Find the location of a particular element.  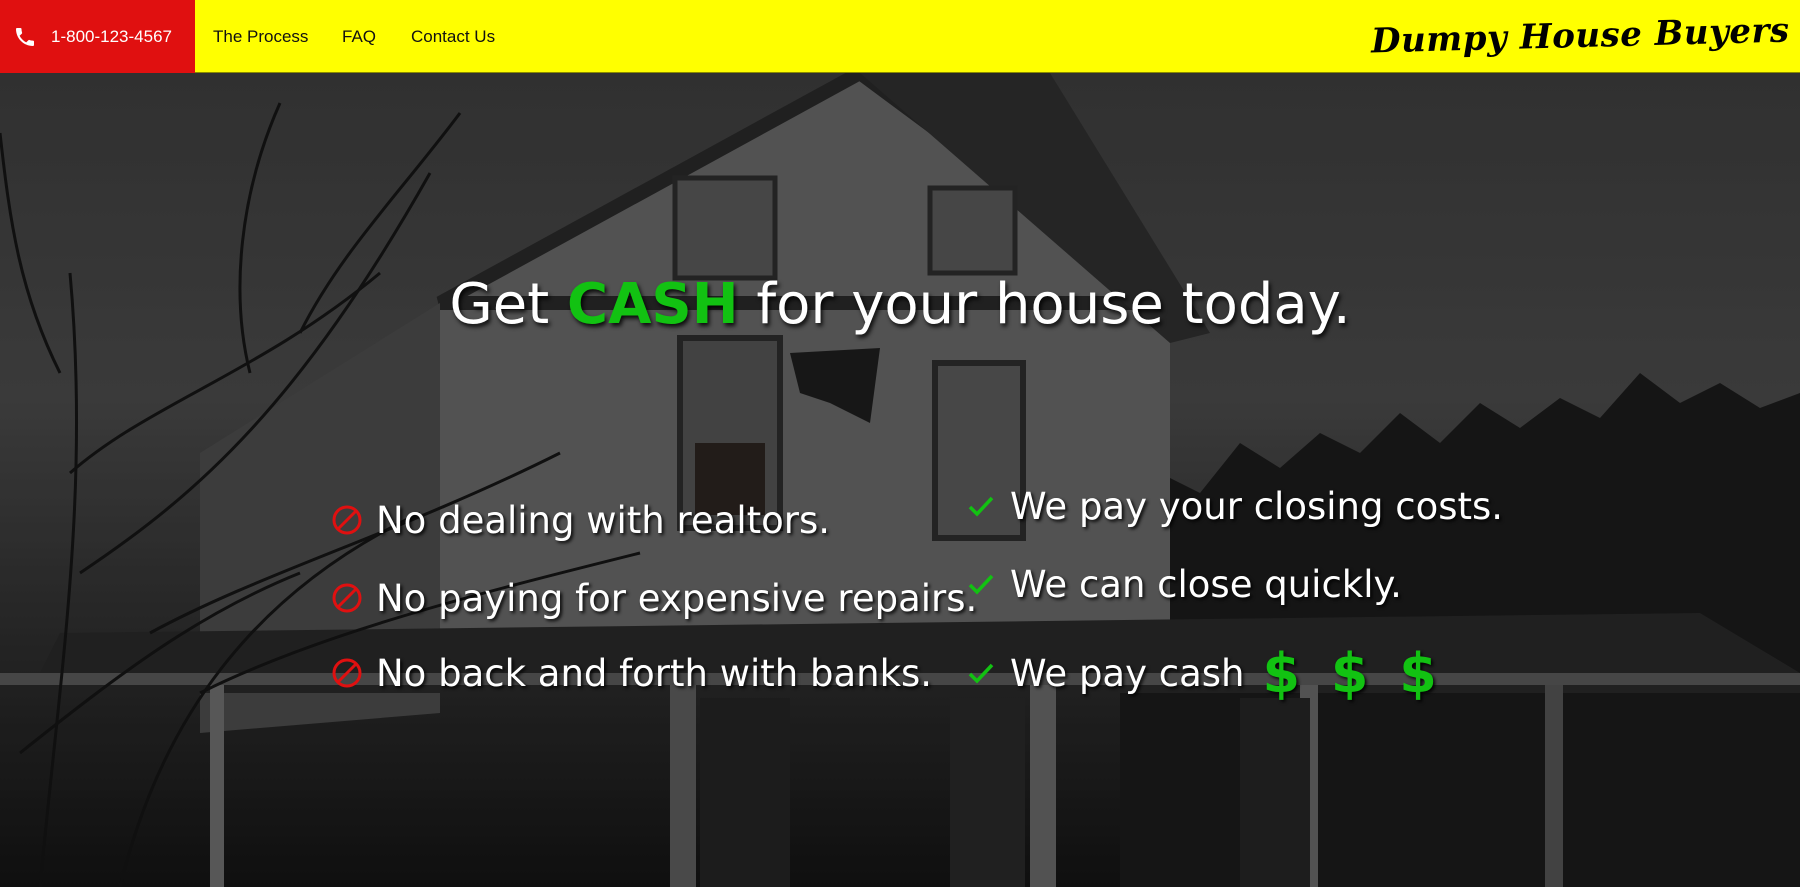

con-item-realtors: No dealing with realtors. is located at coordinates (580, 520).